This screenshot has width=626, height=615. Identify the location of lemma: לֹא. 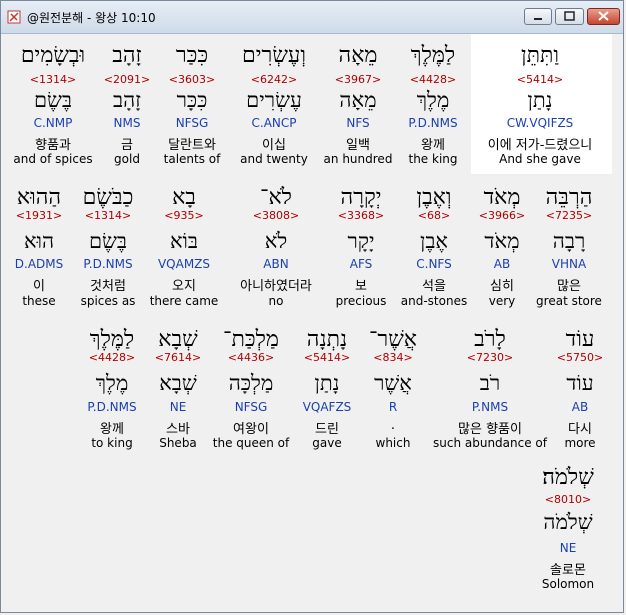
(276, 241).